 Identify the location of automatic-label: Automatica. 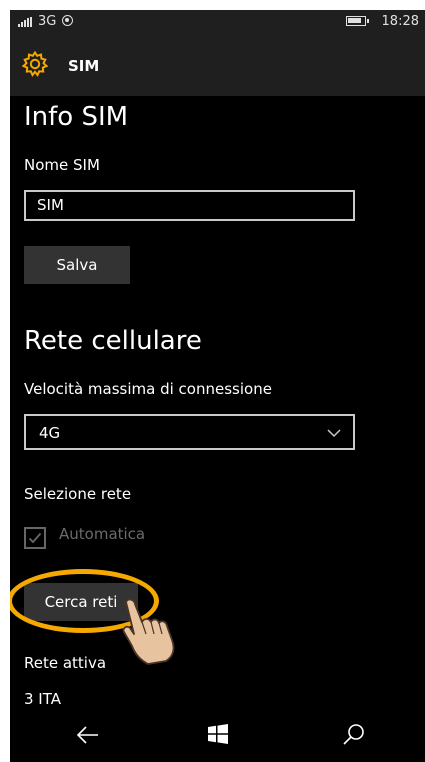
(102, 534).